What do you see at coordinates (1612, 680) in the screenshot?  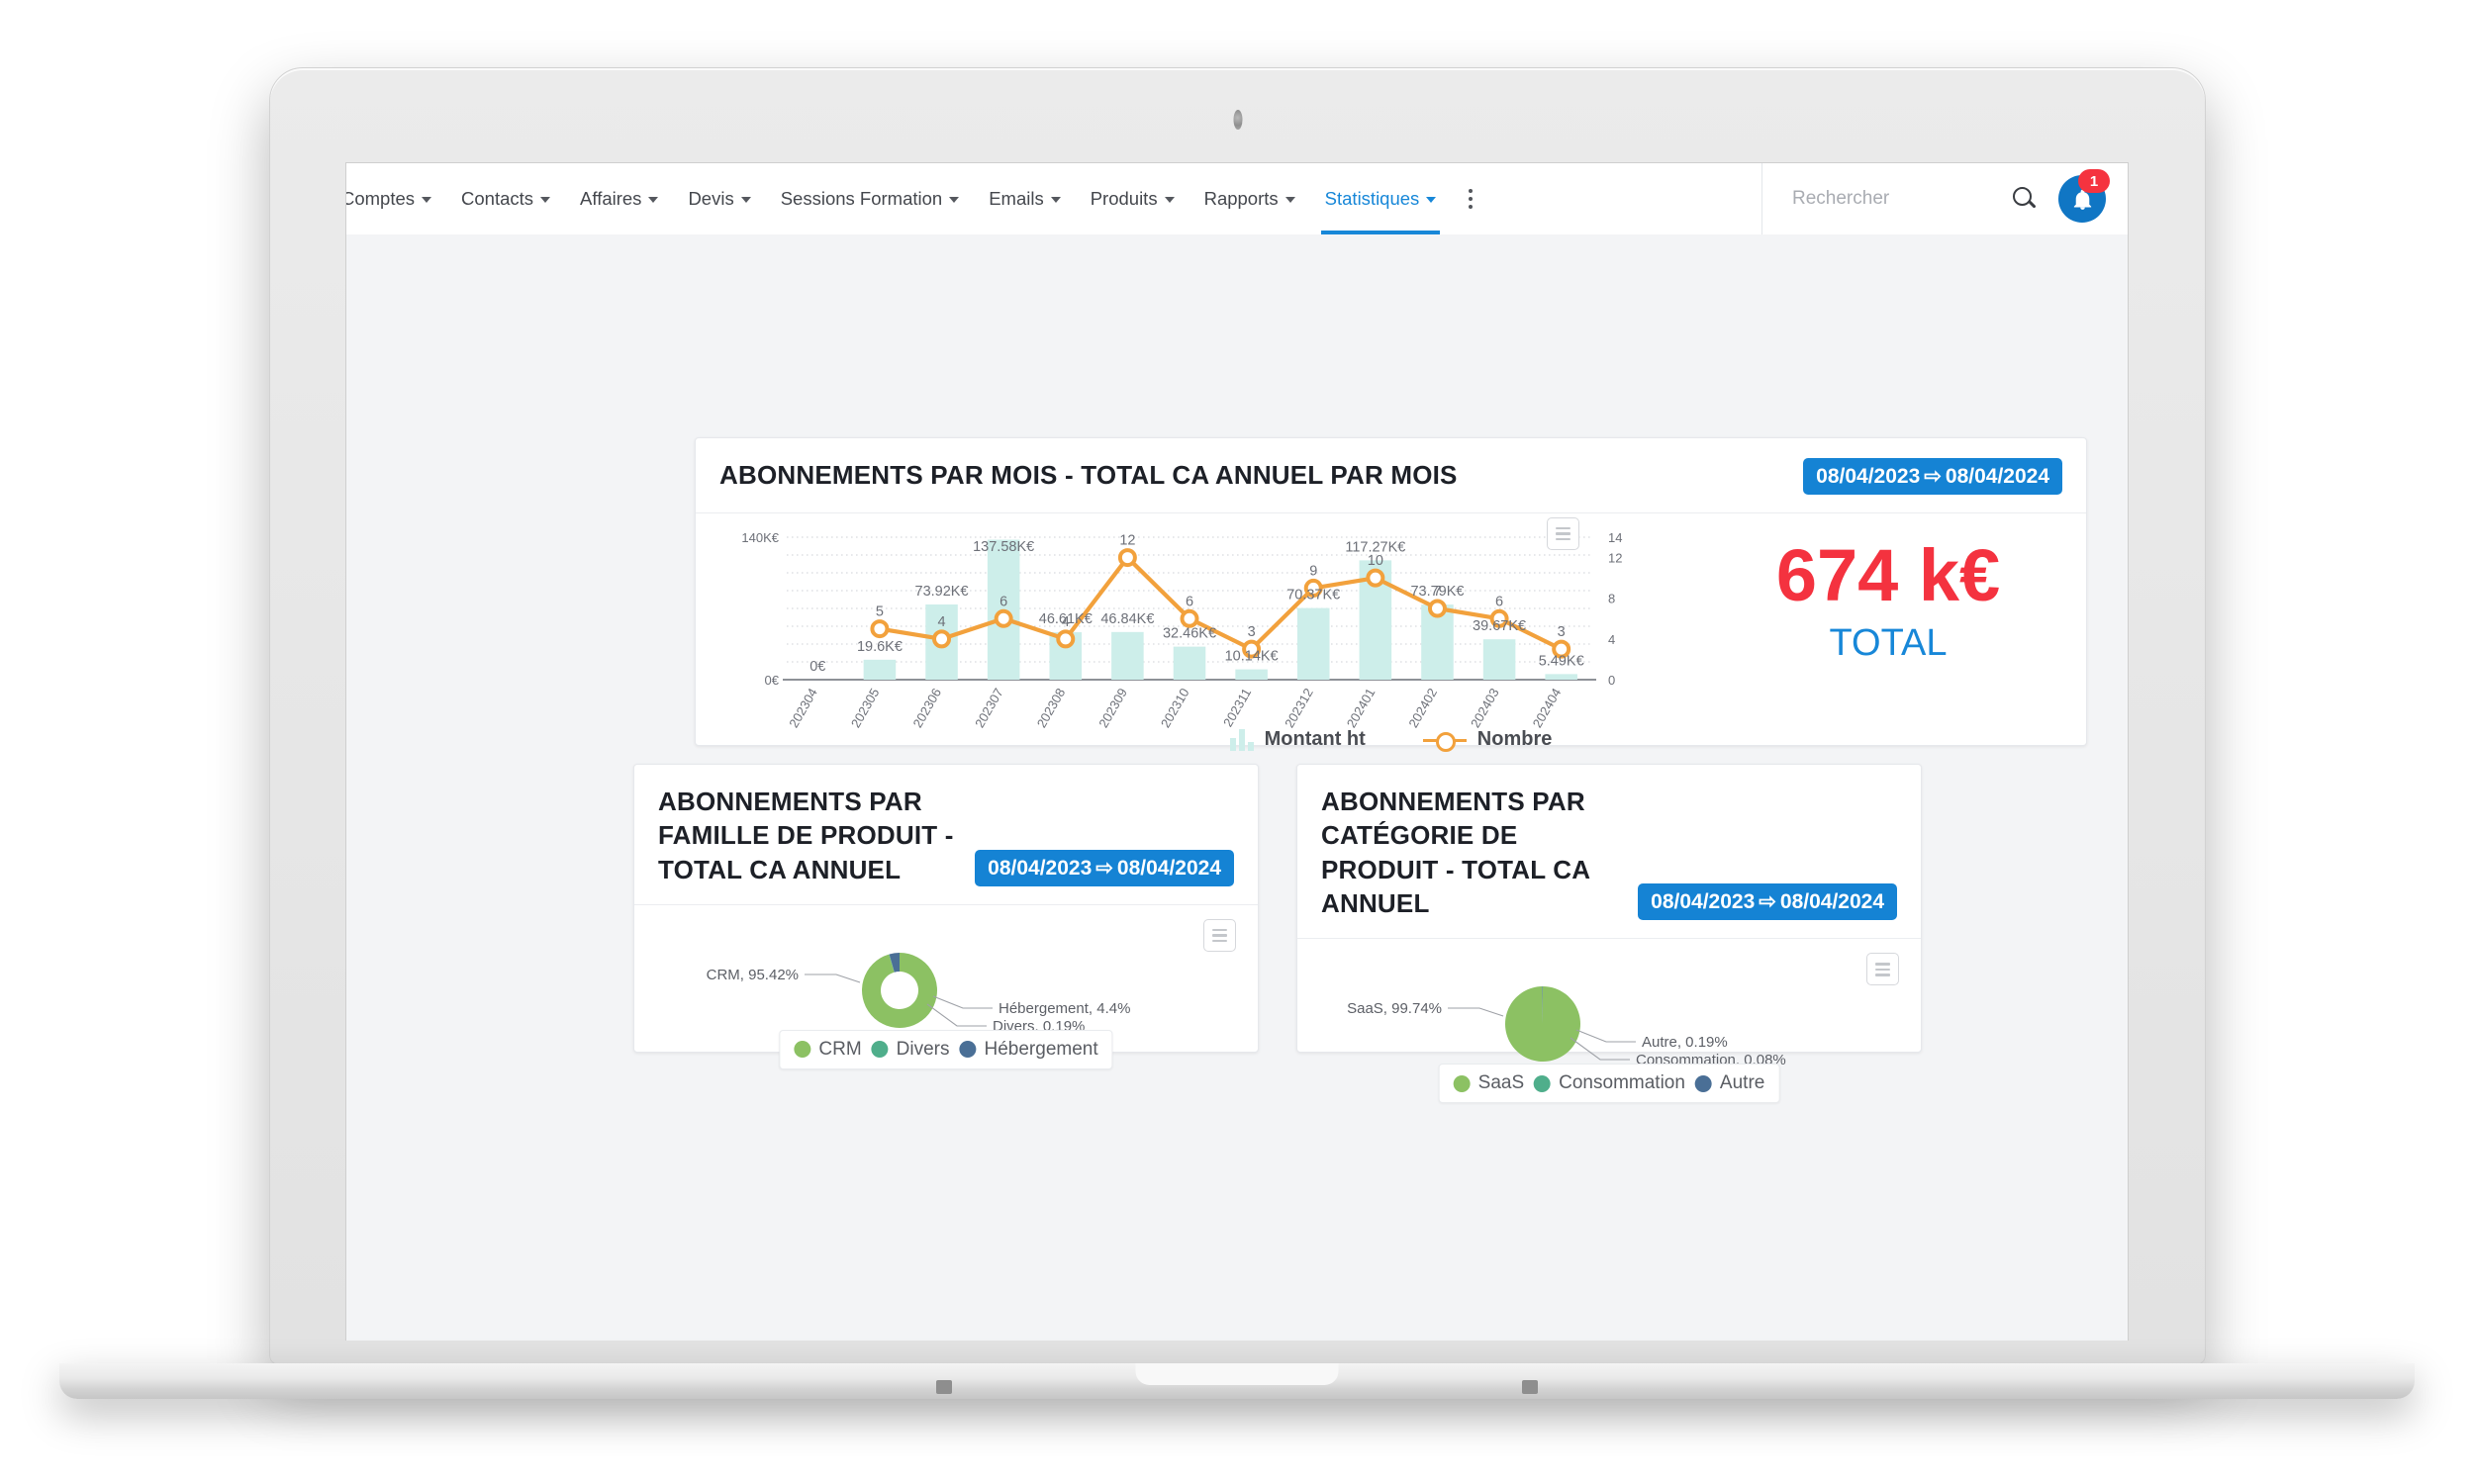 I see `svg-text: 0` at bounding box center [1612, 680].